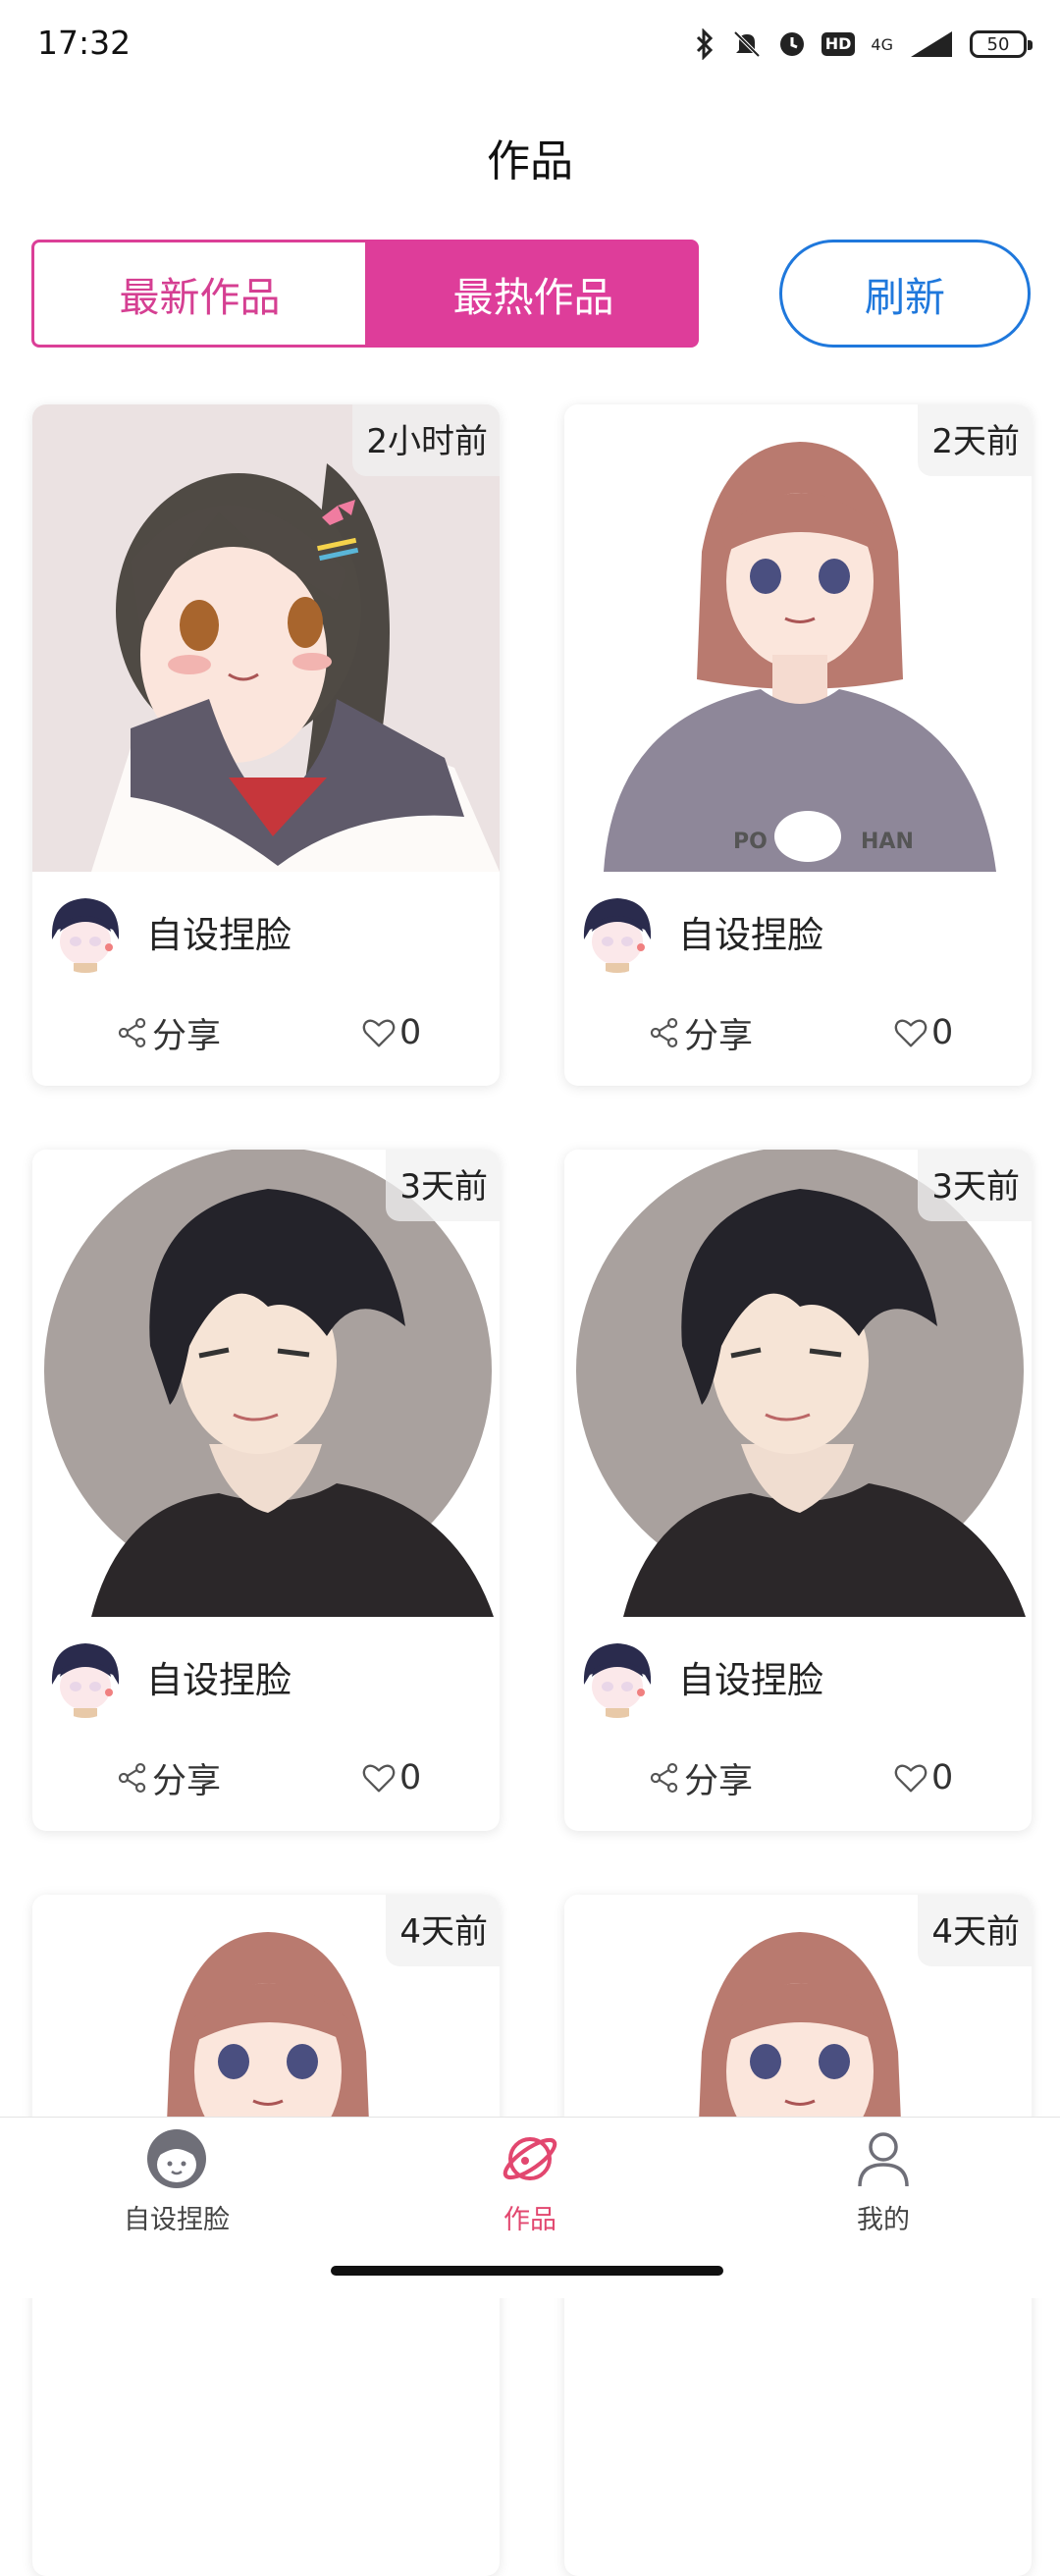  I want to click on tab-hottest-works: 最热作品, so click(533, 294).